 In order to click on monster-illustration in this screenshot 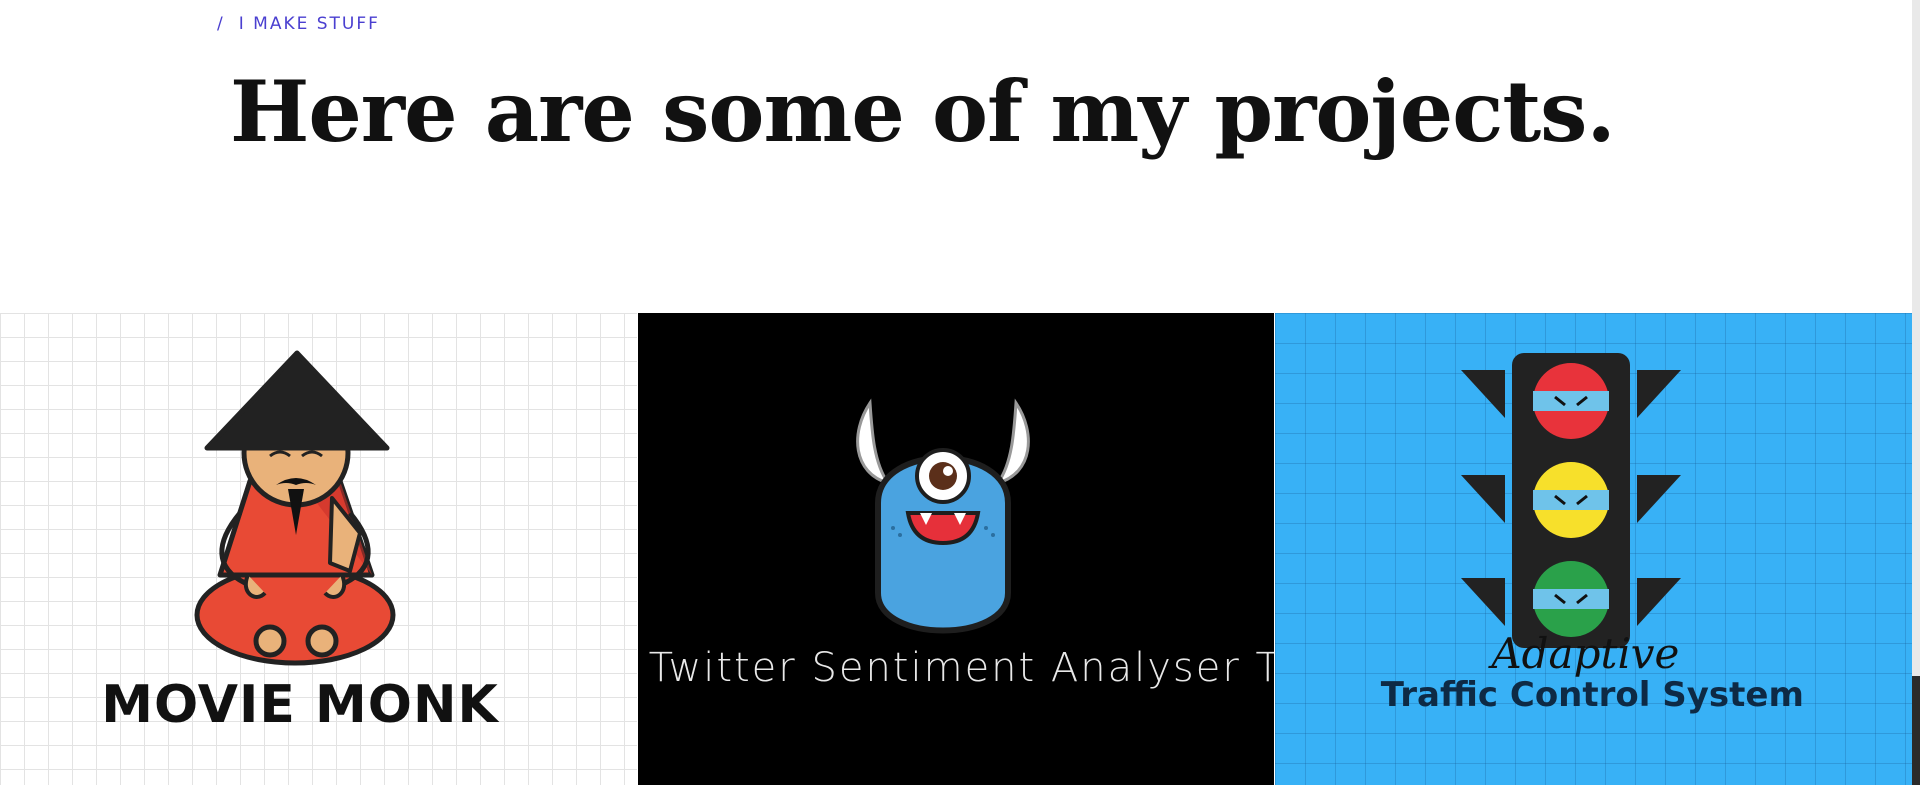, I will do `click(942, 516)`.